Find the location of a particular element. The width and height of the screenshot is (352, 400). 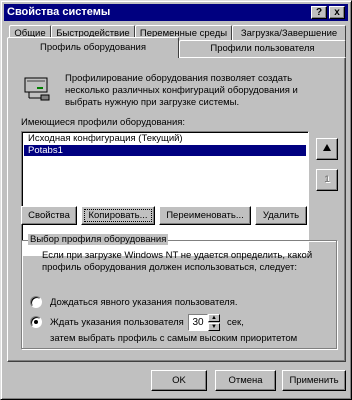

tab-user-profiles: Профили пользователя is located at coordinates (262, 49).